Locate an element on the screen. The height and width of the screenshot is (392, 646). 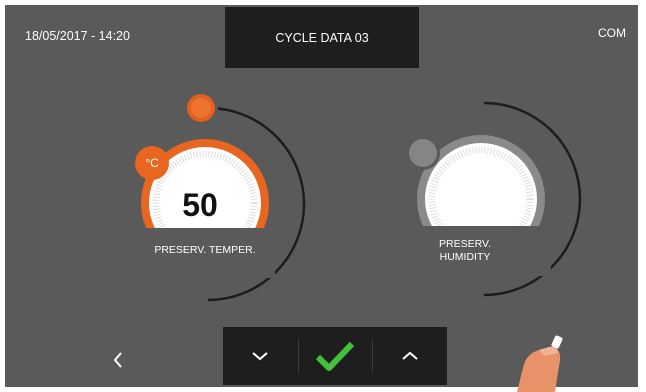
check-icon is located at coordinates (335, 356).